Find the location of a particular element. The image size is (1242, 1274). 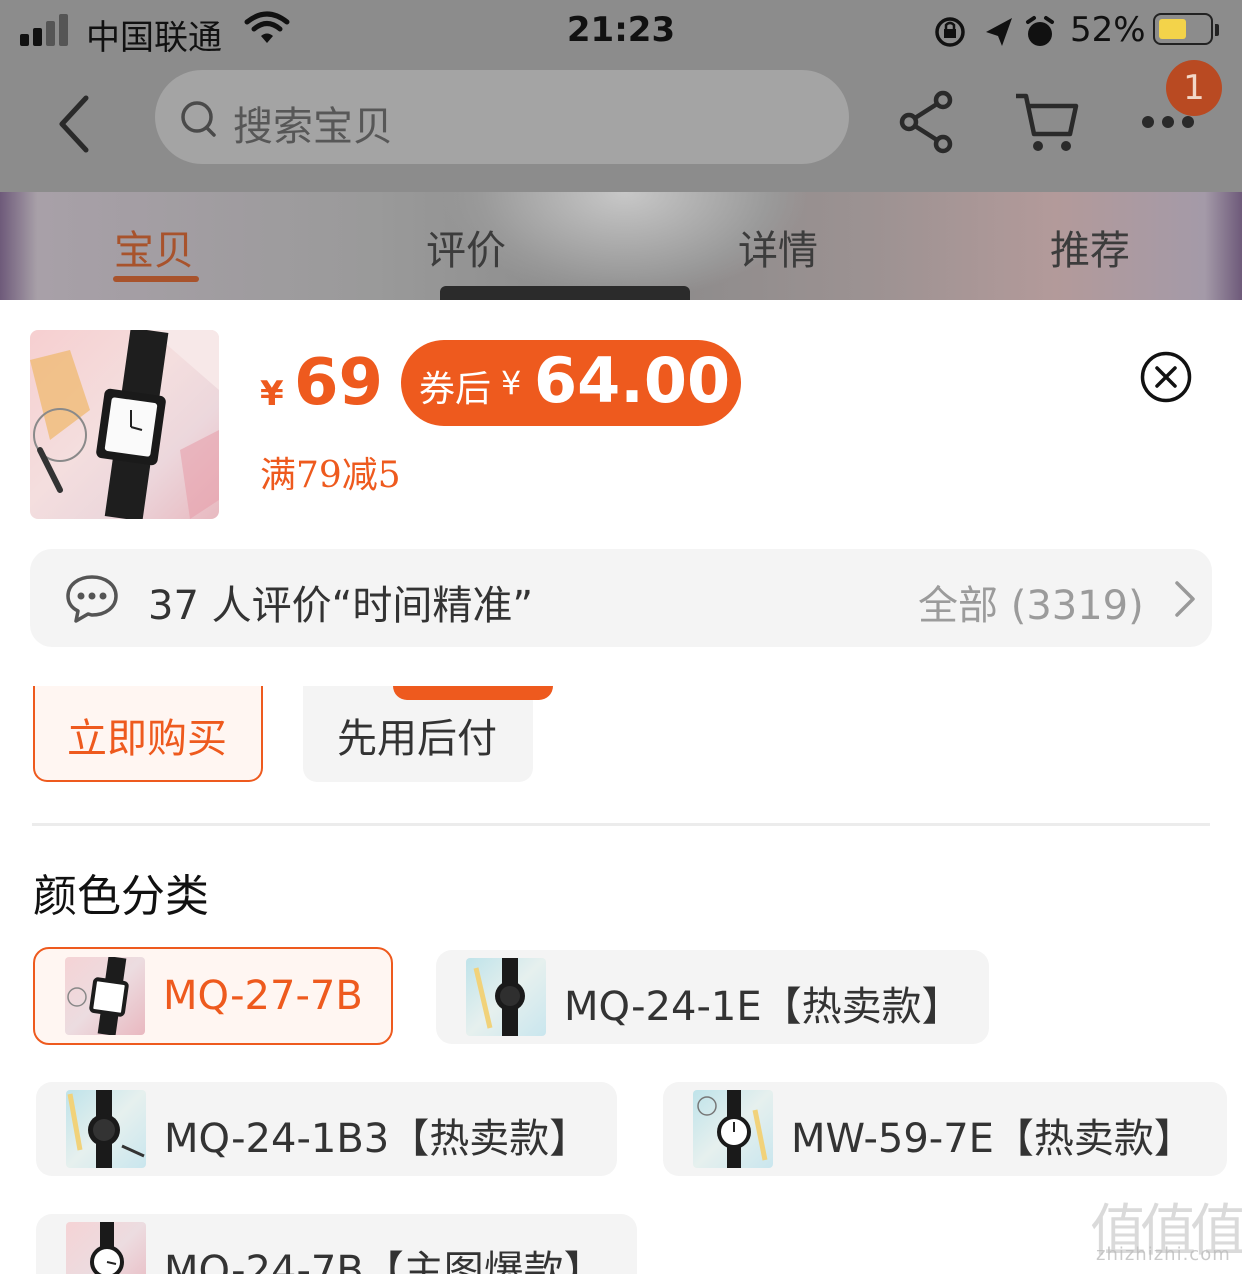

watermark-url: zhizhizhi.com is located at coordinates (1163, 1254).